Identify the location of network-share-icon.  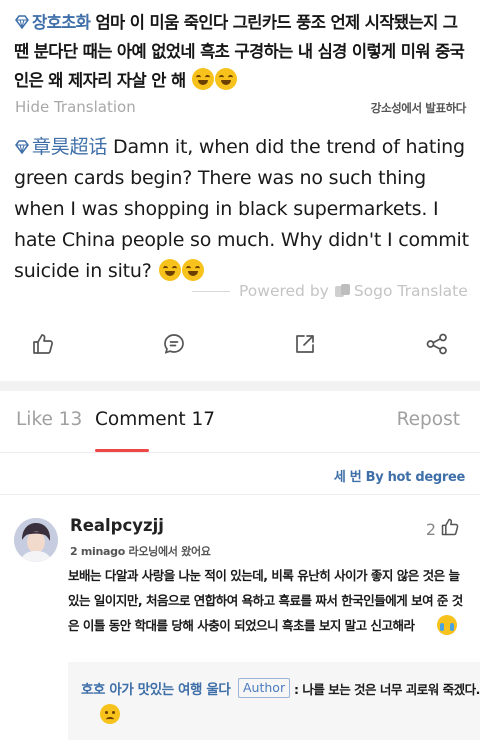
(436, 344).